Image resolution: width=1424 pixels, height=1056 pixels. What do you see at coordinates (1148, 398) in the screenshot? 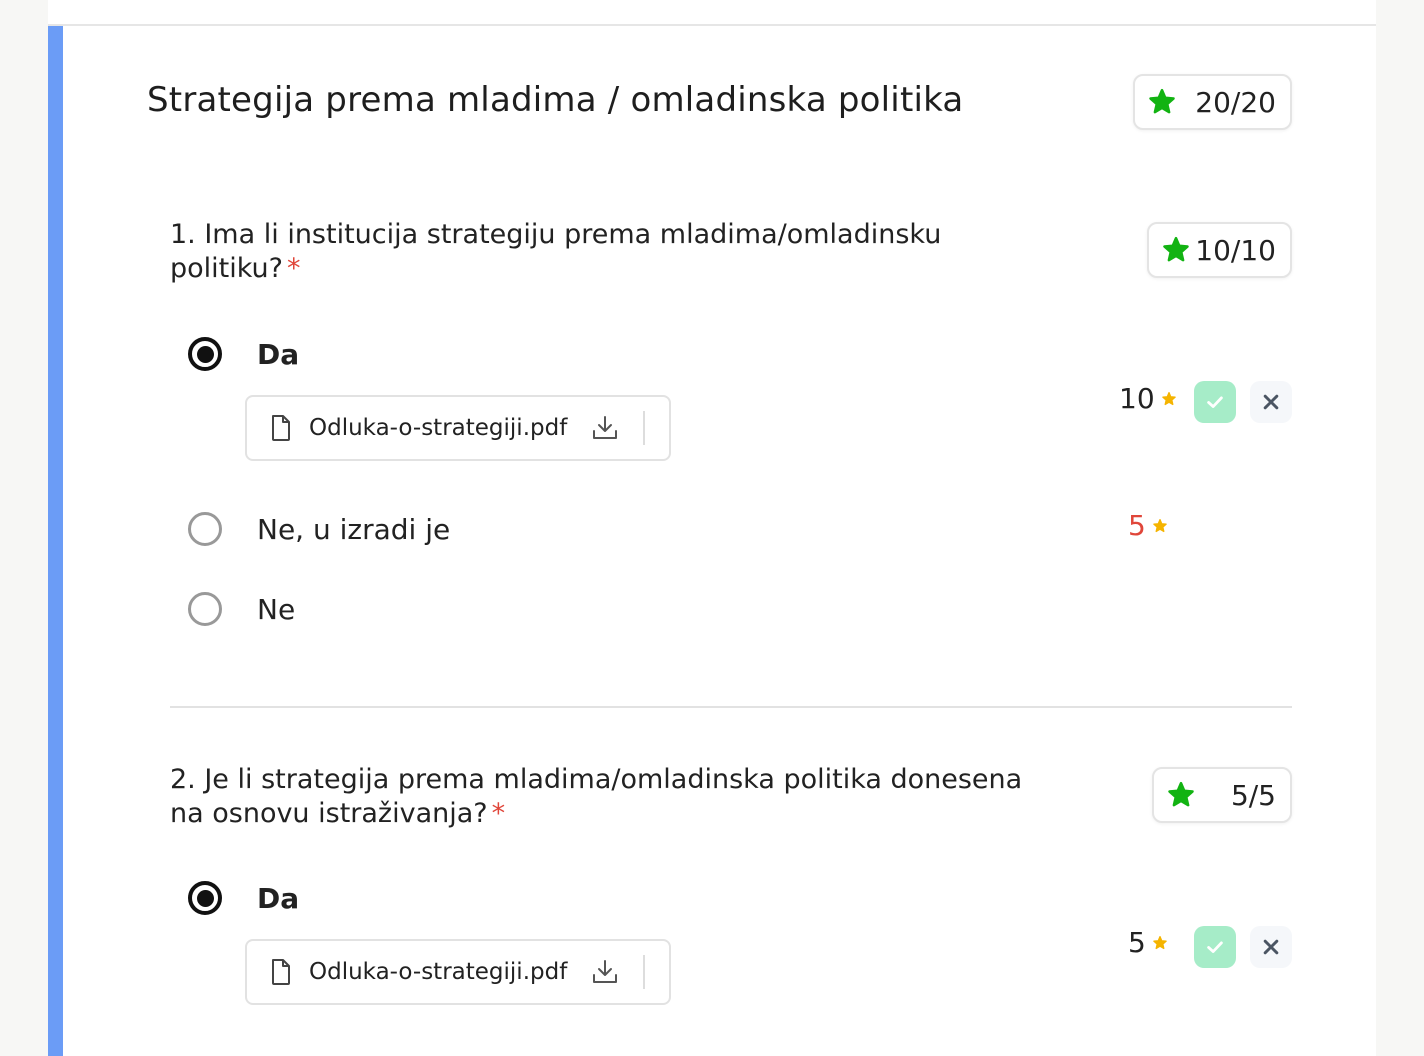
I see `option-points: 10` at bounding box center [1148, 398].